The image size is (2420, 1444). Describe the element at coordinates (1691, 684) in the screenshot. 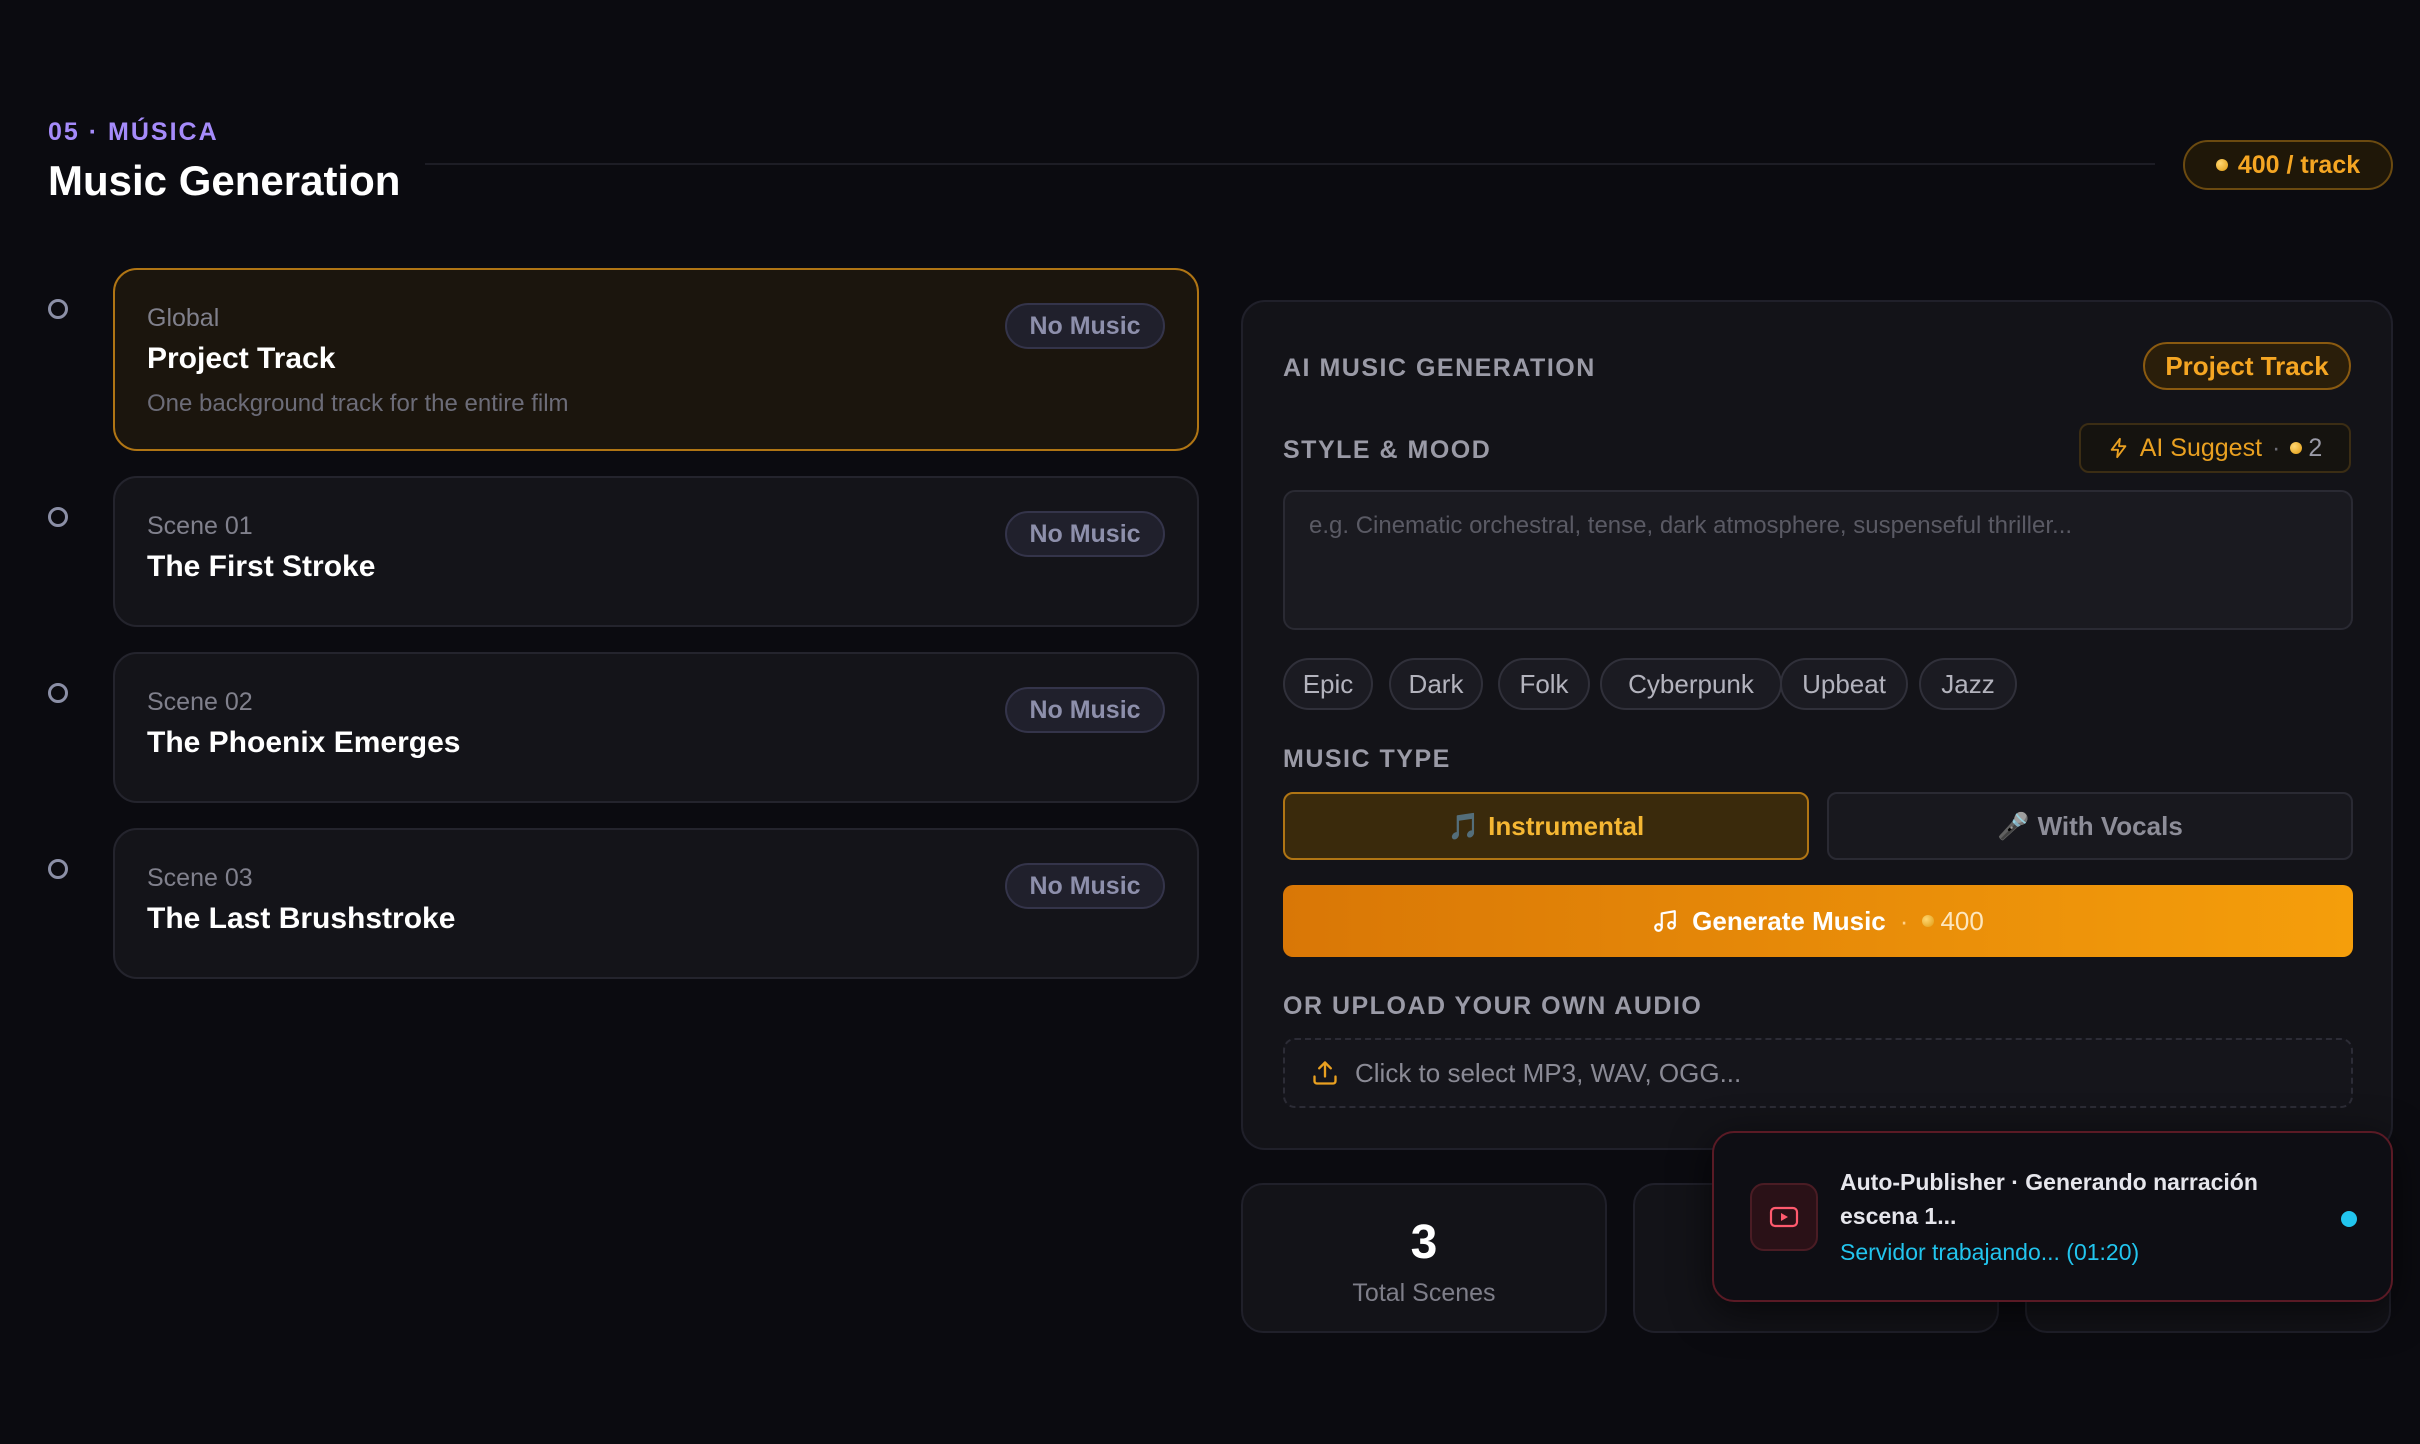

I see `style-chip-cyberpunk: Cyberpunk` at that location.